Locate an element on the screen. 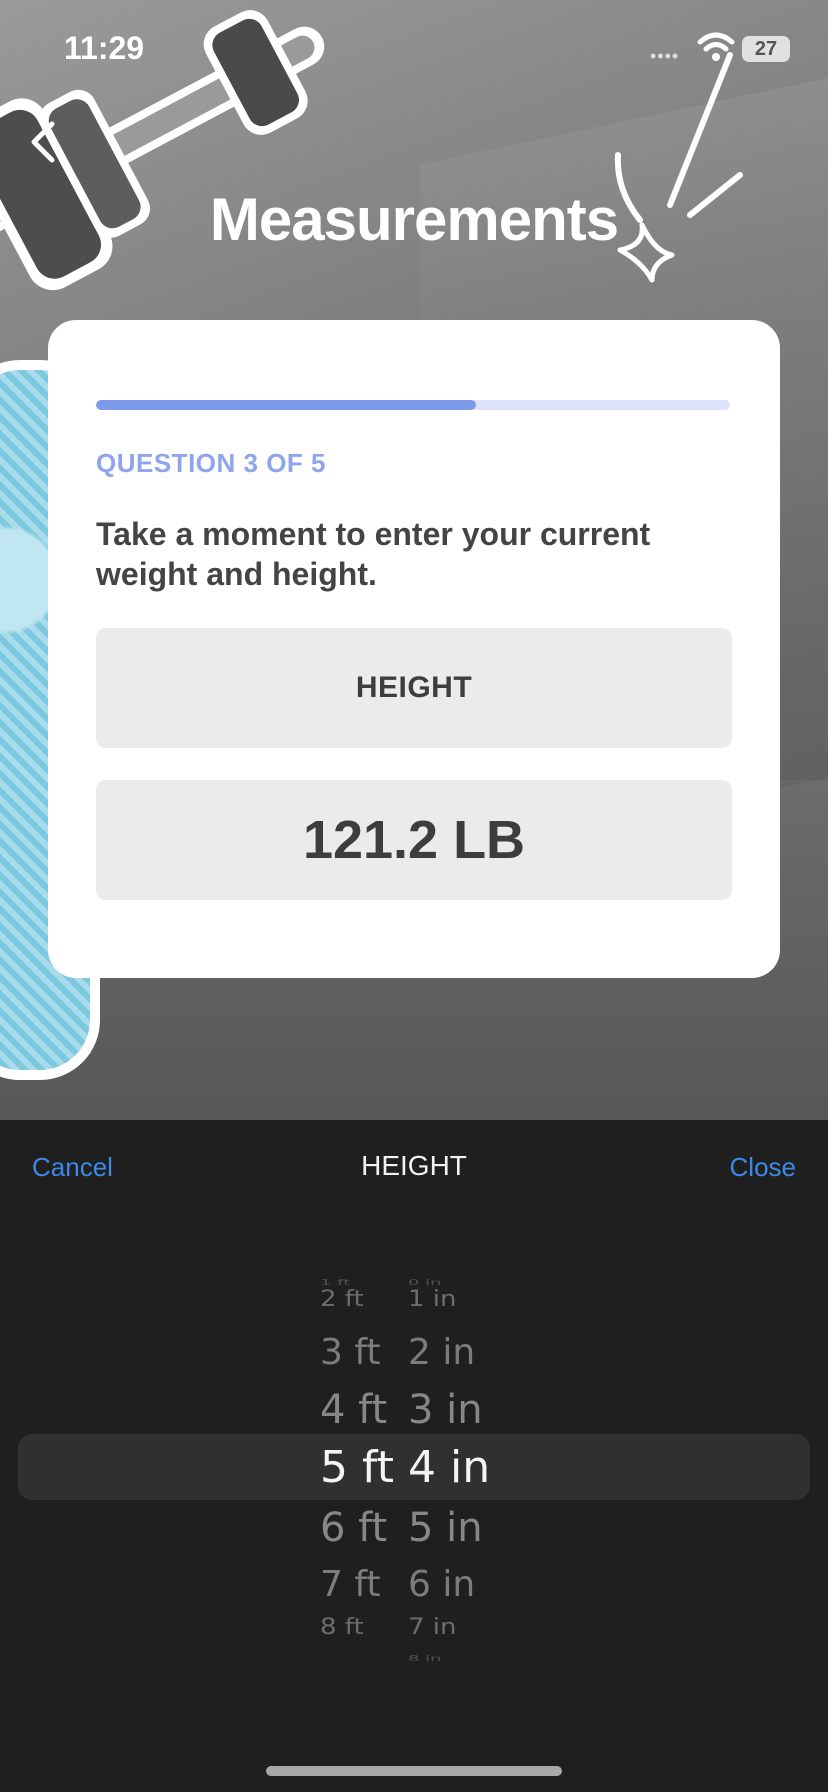 Image resolution: width=828 pixels, height=1792 pixels. inches-option: 2 in is located at coordinates (441, 1352).